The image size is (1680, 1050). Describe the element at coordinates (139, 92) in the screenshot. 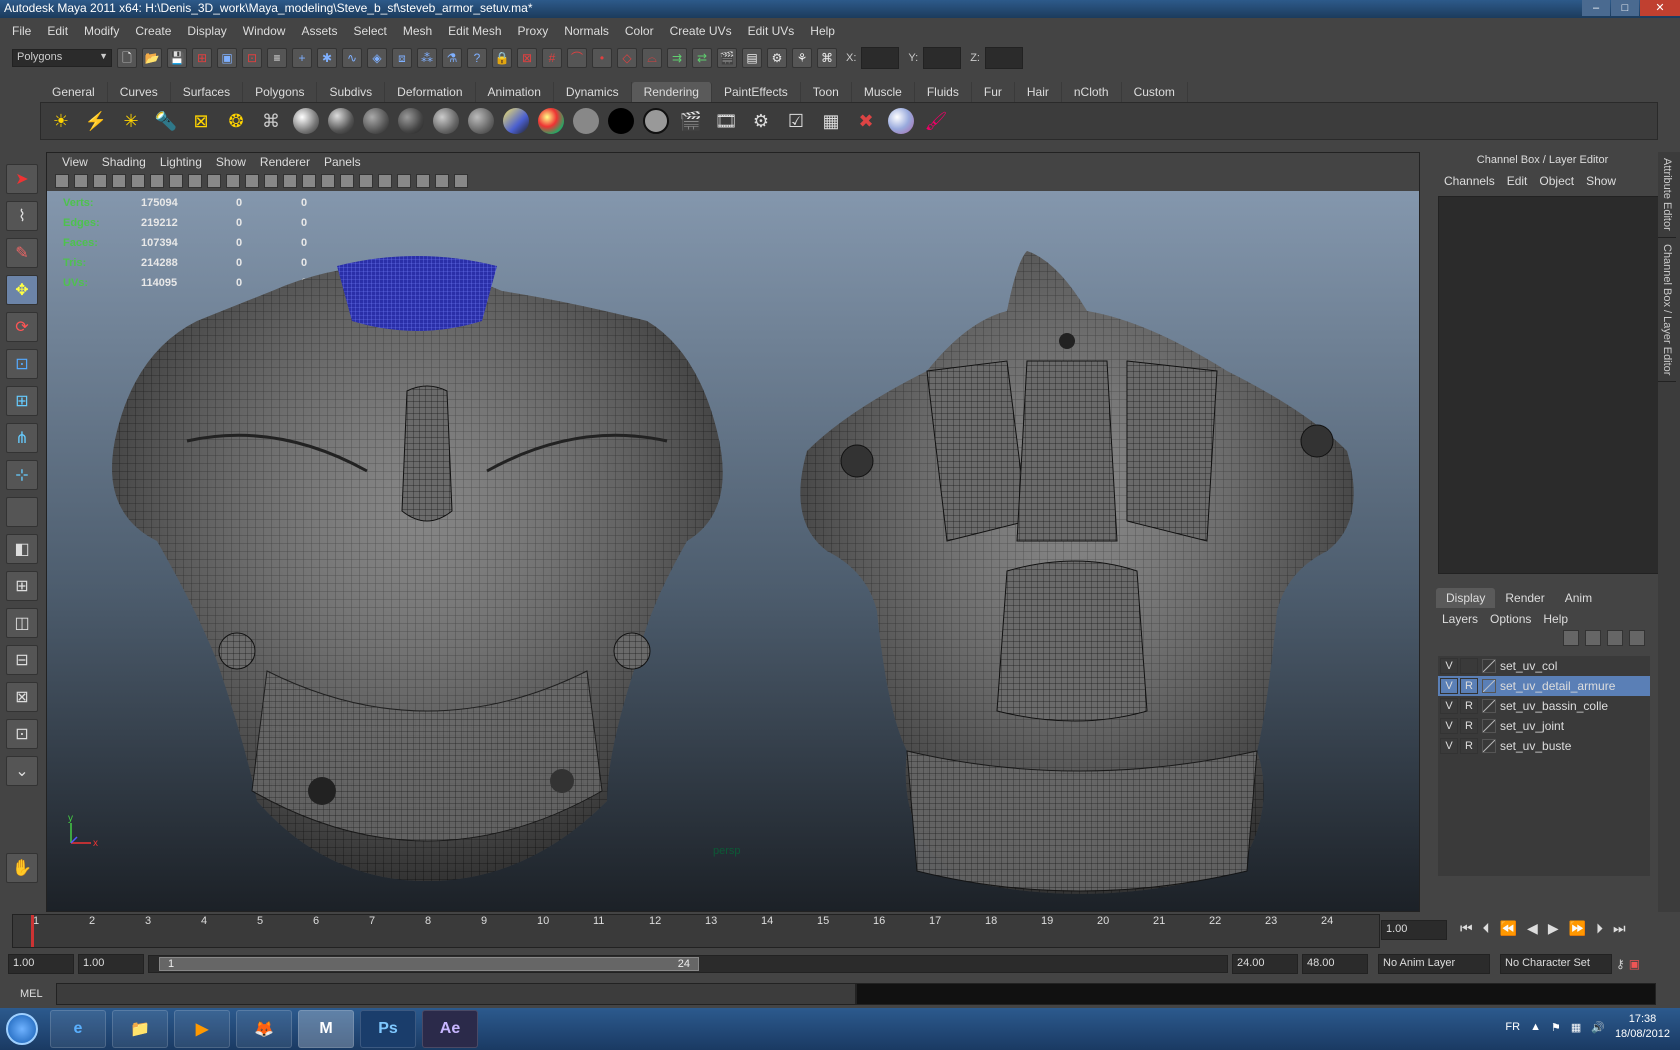

I see `shelf-tab-curves: Curves` at that location.